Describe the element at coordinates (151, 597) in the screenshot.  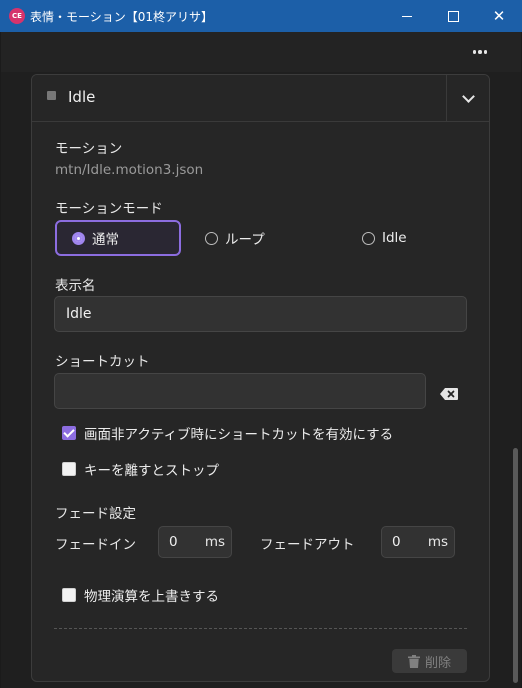
I see `checkbox-label: 物理演算を上書きする` at that location.